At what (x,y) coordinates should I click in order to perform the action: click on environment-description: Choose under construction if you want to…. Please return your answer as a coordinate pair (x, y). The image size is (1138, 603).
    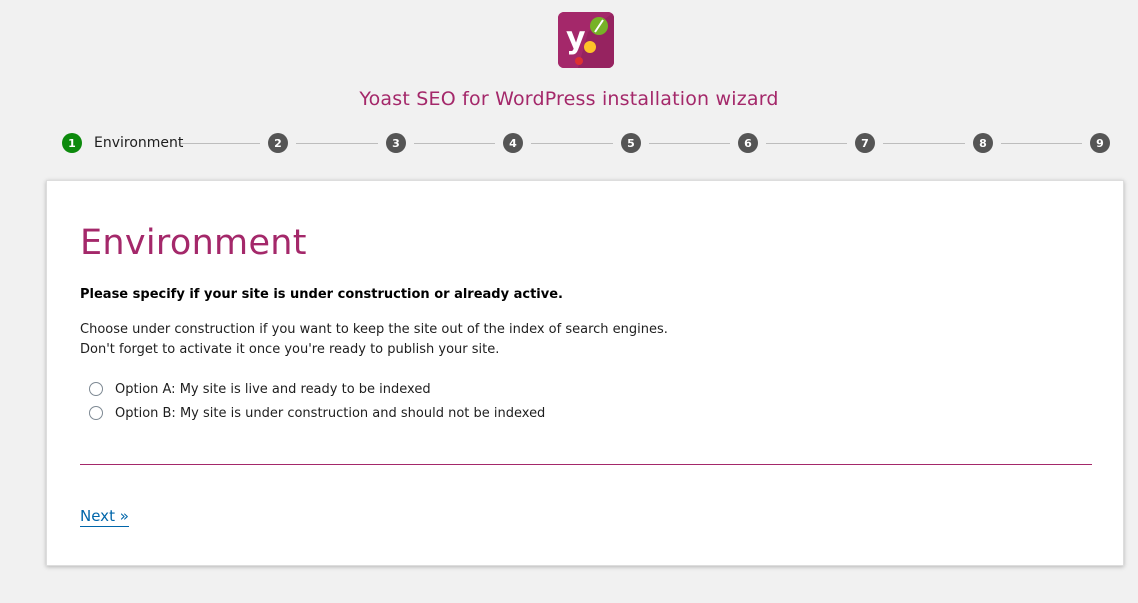
    Looking at the image, I should click on (374, 340).